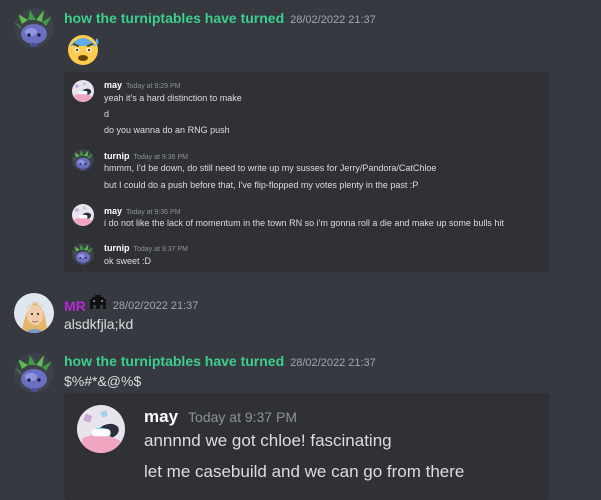  I want to click on quoted-line: ok sweet :D, so click(128, 261).